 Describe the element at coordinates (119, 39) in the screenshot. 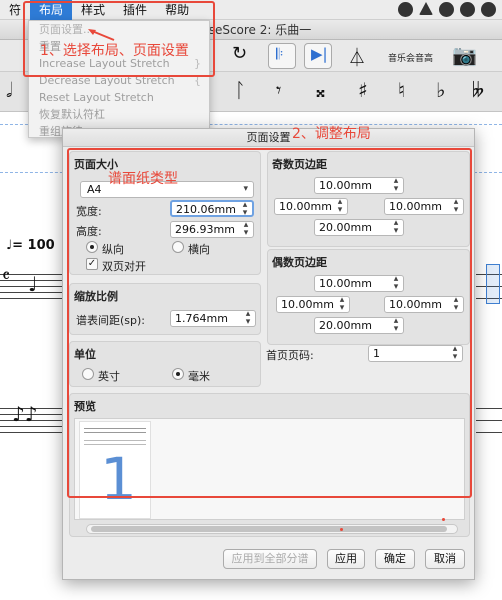

I see `annotation-box-menu` at that location.